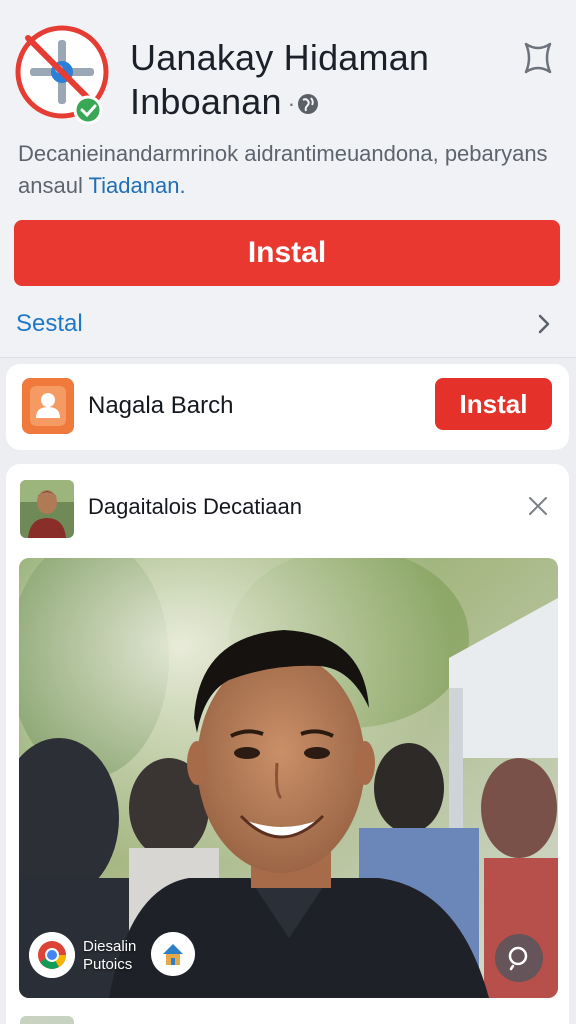  What do you see at coordinates (47, 1020) in the screenshot?
I see `next-card-thumbnail` at bounding box center [47, 1020].